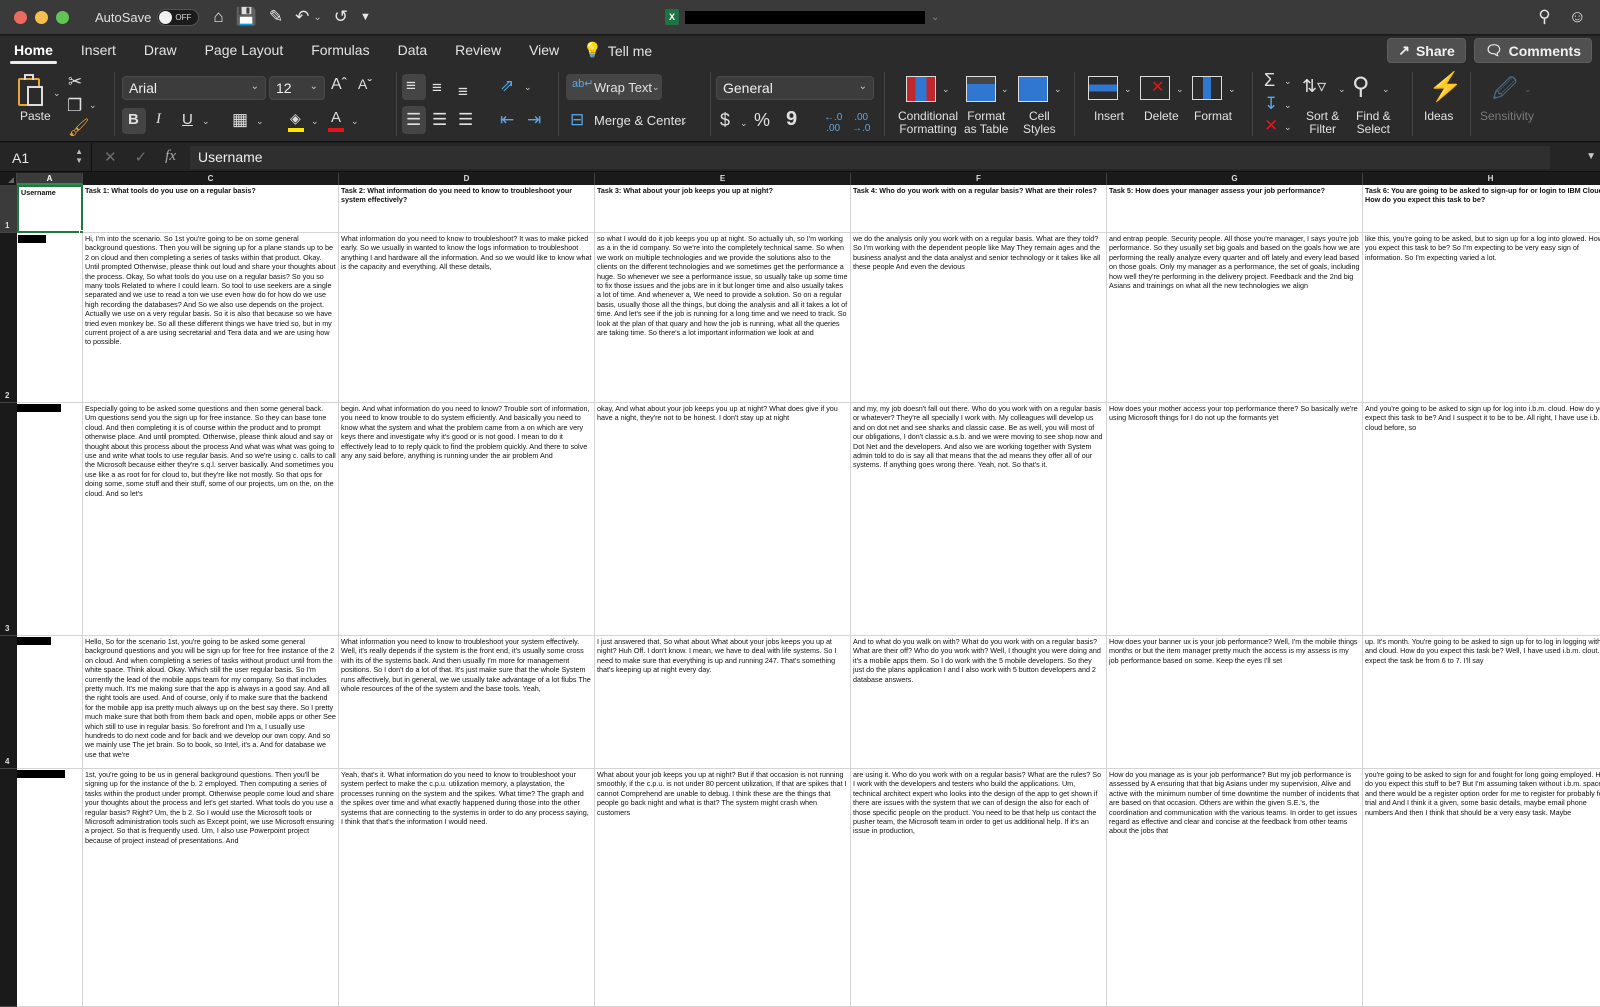 This screenshot has height=1007, width=1600. Describe the element at coordinates (50, 179) in the screenshot. I see `column-header-a: A` at that location.